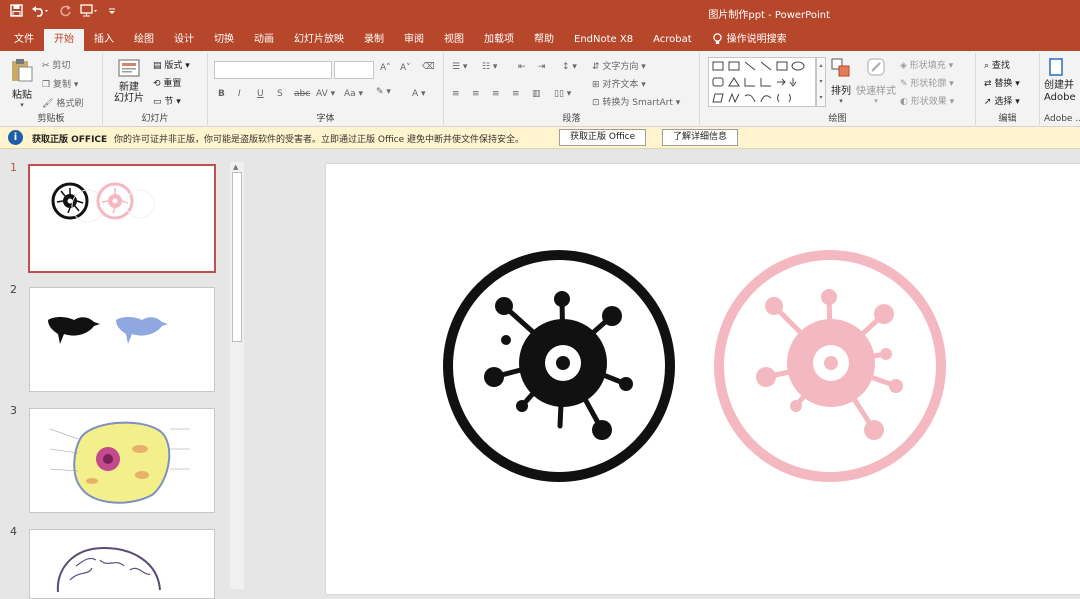 Image resolution: width=1080 pixels, height=599 pixels. What do you see at coordinates (700, 137) in the screenshot?
I see `learn-more-button: 了解详细信息` at bounding box center [700, 137].